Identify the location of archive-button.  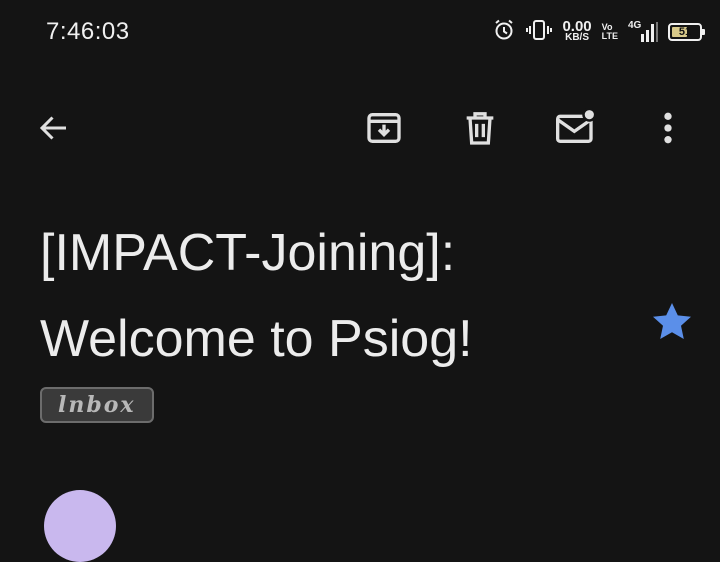
(384, 128).